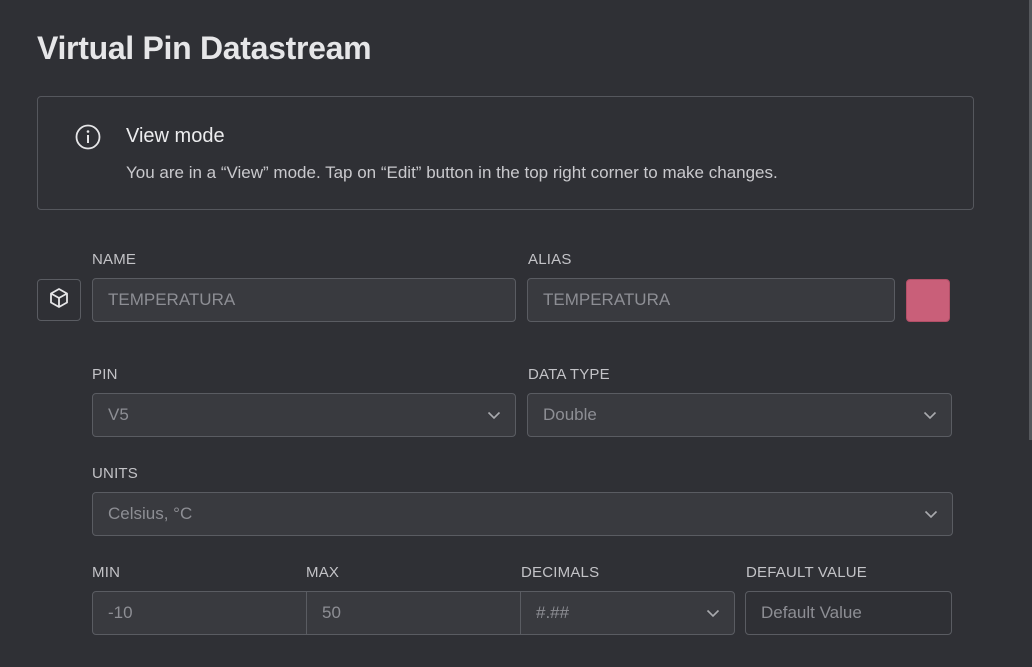  What do you see at coordinates (569, 374) in the screenshot?
I see `data-type-label: DATA TYPE` at bounding box center [569, 374].